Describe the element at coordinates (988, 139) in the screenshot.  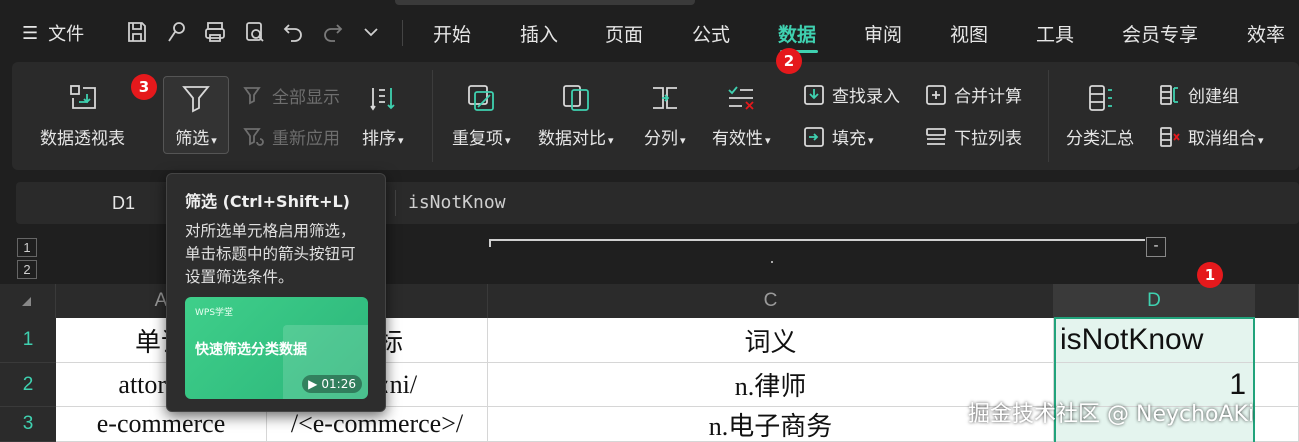
I see `dropdown-list-label: 下拉列表` at that location.